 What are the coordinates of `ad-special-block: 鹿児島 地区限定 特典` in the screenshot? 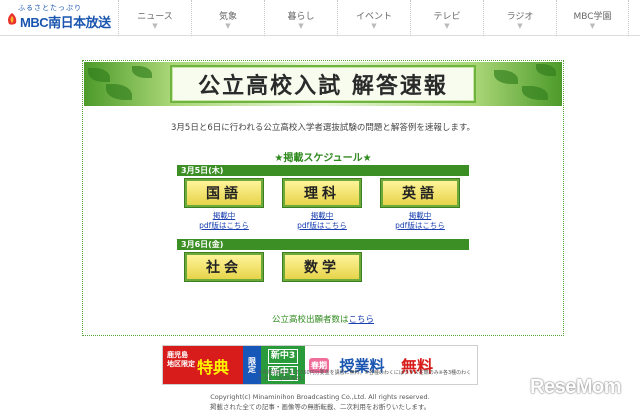 It's located at (203, 365).